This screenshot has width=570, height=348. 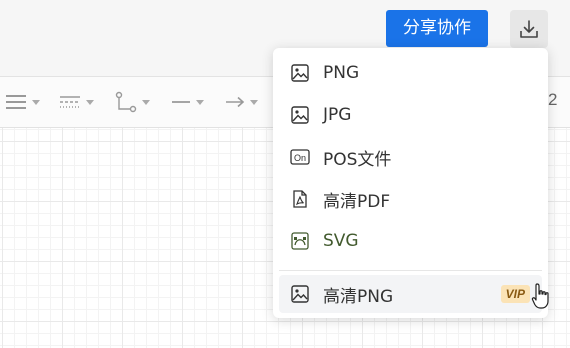 I want to click on export-png-item: PNG, so click(x=410, y=73).